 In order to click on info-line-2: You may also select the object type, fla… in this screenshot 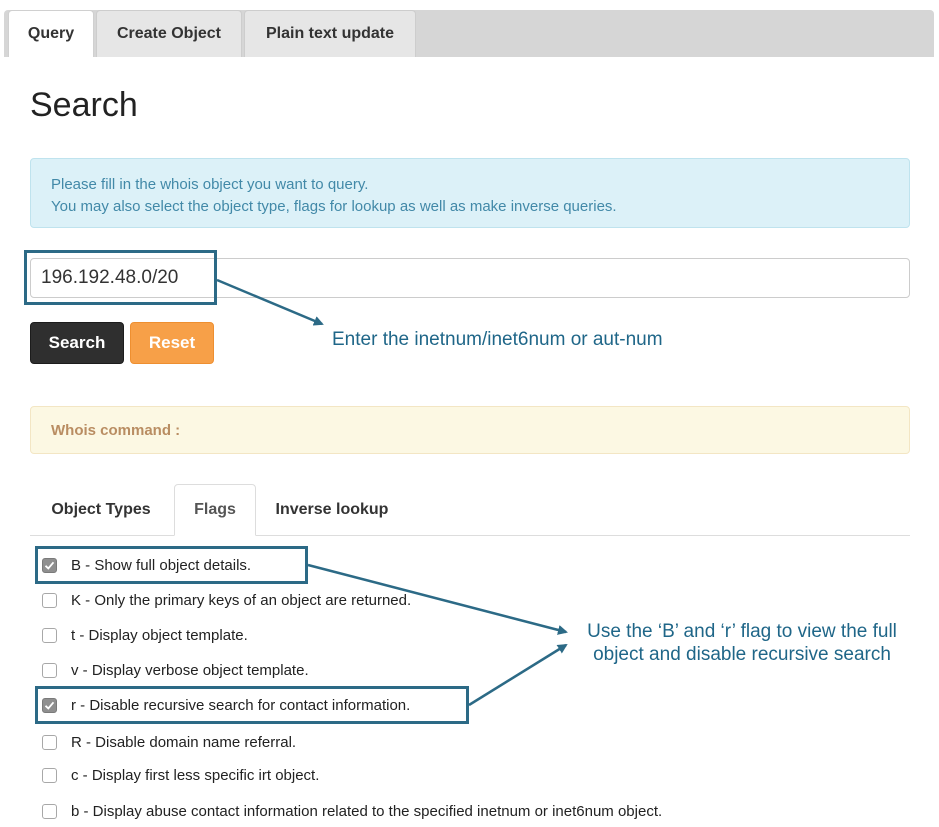, I will do `click(334, 206)`.